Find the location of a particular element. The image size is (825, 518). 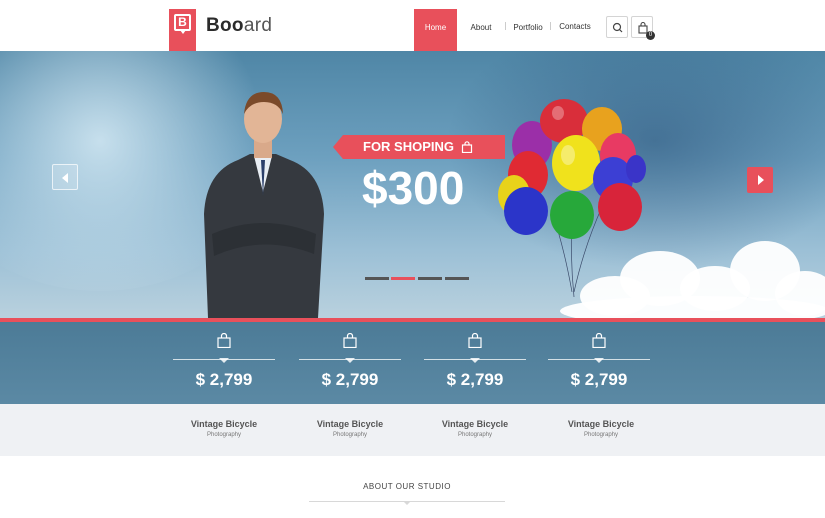

brand-name-light: ard is located at coordinates (258, 25).